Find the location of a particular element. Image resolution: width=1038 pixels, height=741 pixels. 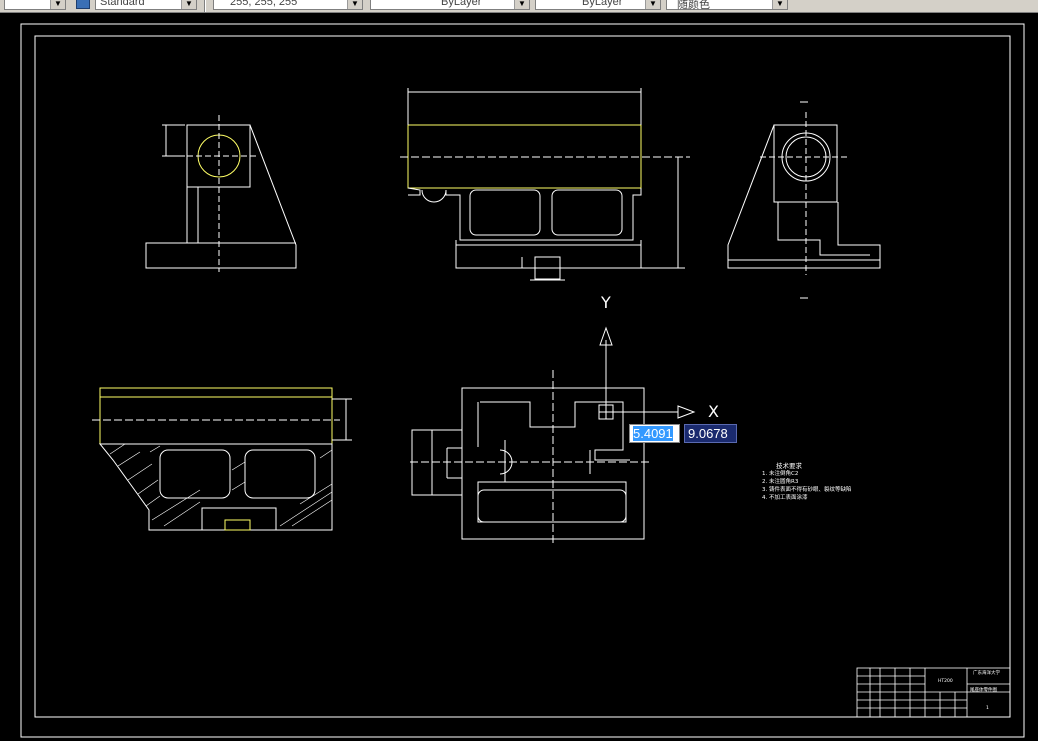

tech-requirement-item: 1. 未注倒角C2 is located at coordinates (780, 474).